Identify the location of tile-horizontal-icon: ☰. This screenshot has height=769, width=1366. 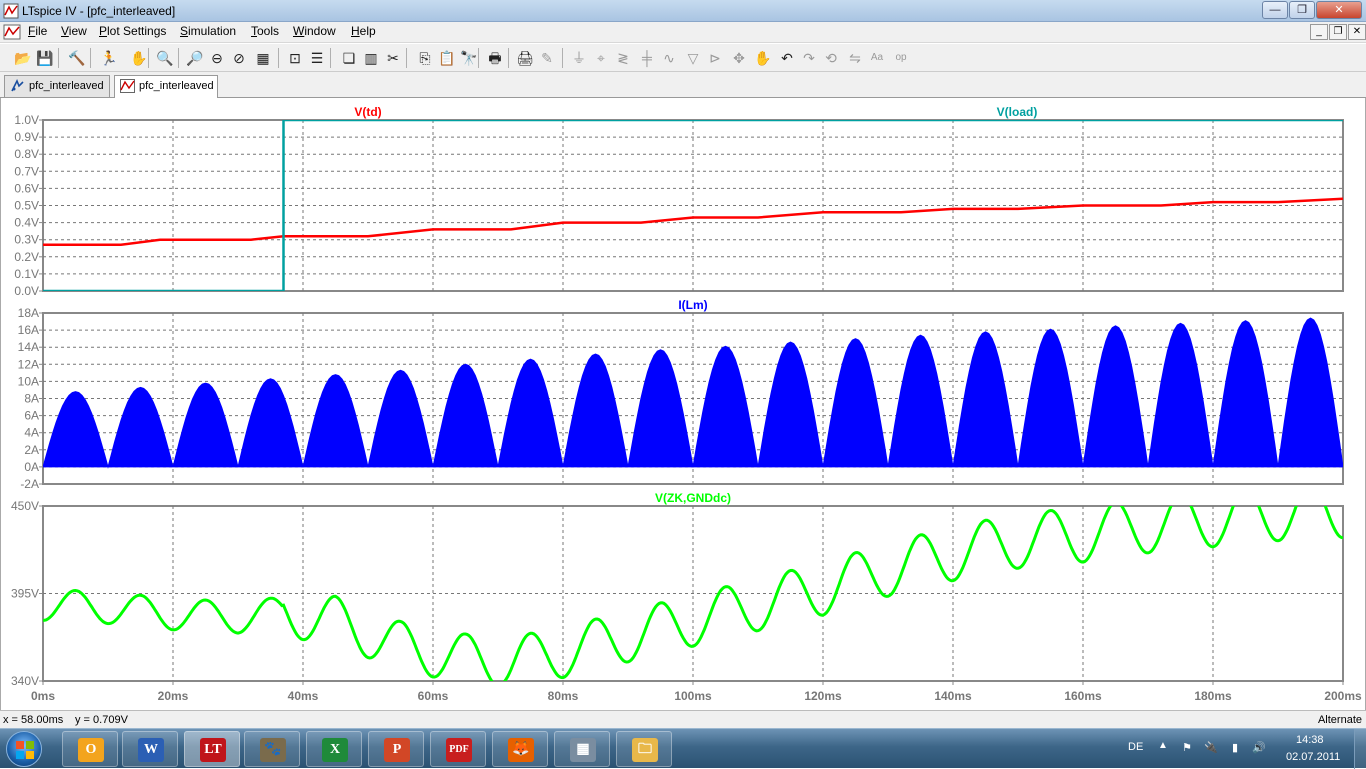
(317, 58).